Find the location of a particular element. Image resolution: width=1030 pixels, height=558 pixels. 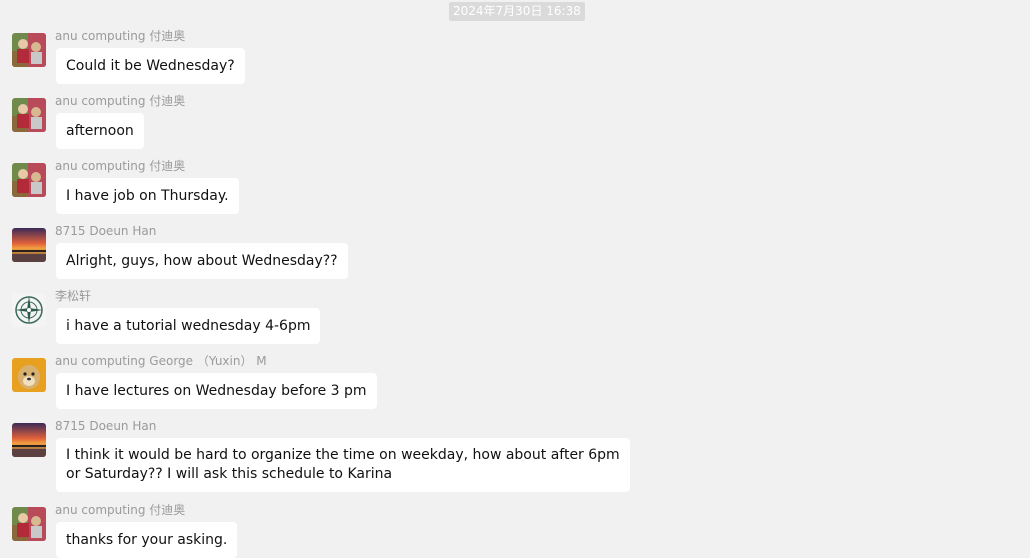

sender-name: anu computing George （Yuxin） M is located at coordinates (161, 361).